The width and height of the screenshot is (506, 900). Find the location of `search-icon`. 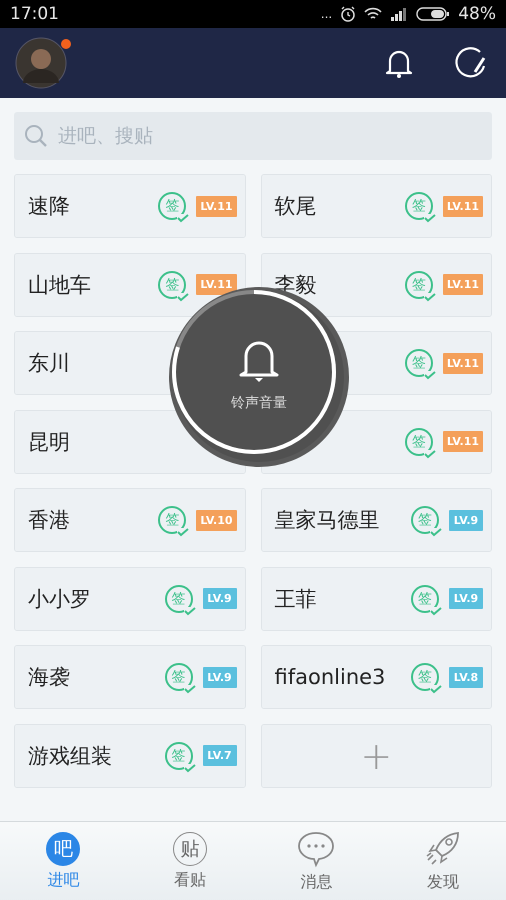

search-icon is located at coordinates (36, 136).